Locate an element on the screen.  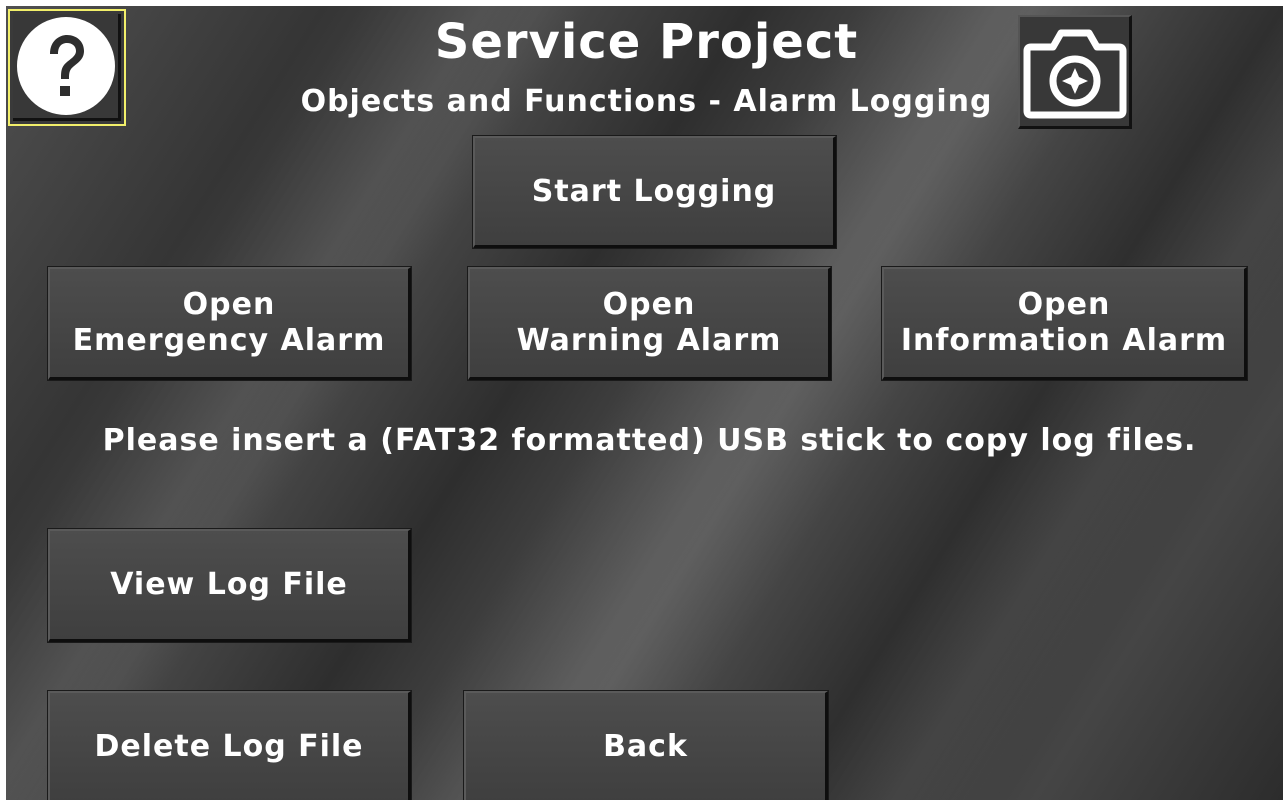
camera-icon is located at coordinates (1074, 73).